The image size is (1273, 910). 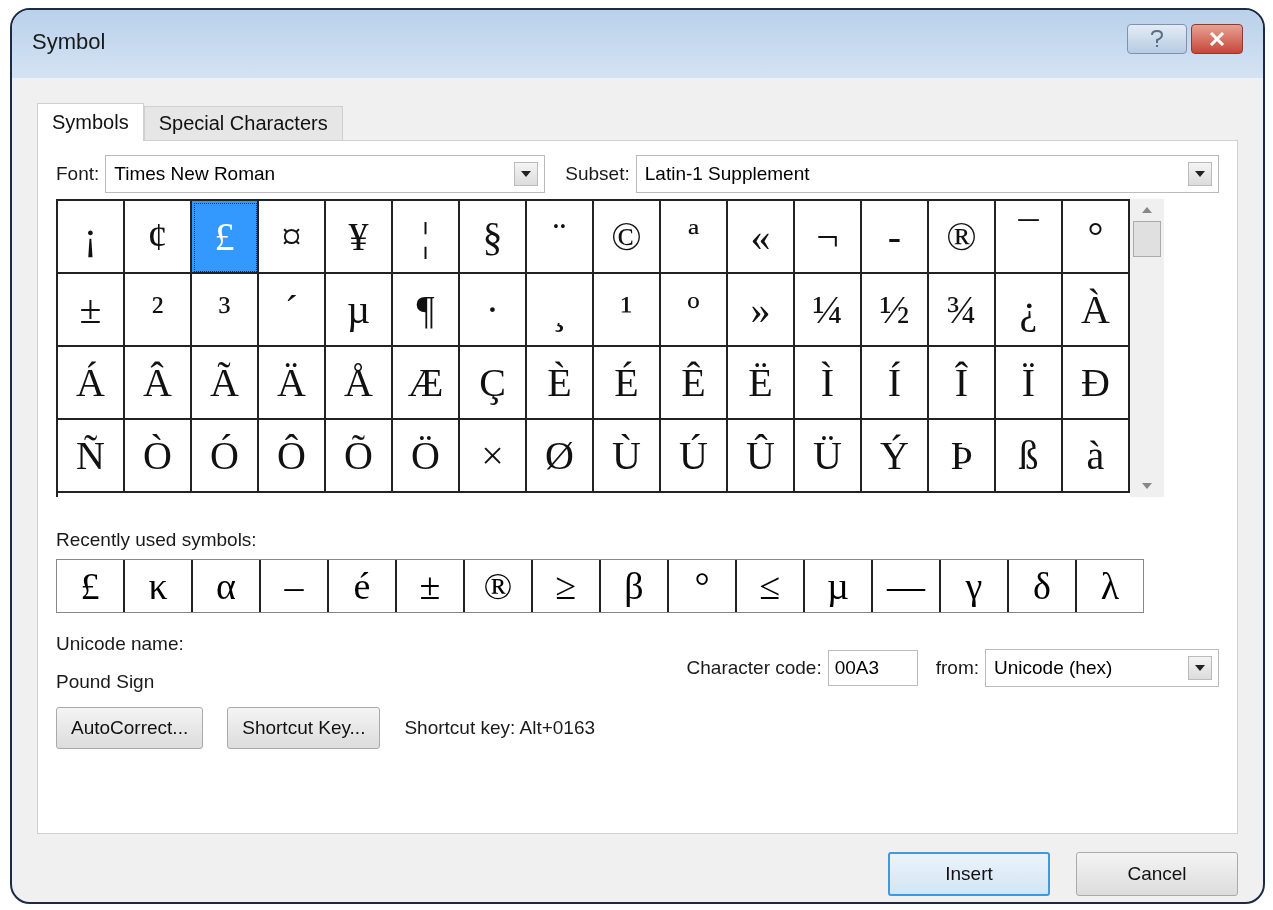 I want to click on symbol-cell: Ê, so click(x=694, y=383).